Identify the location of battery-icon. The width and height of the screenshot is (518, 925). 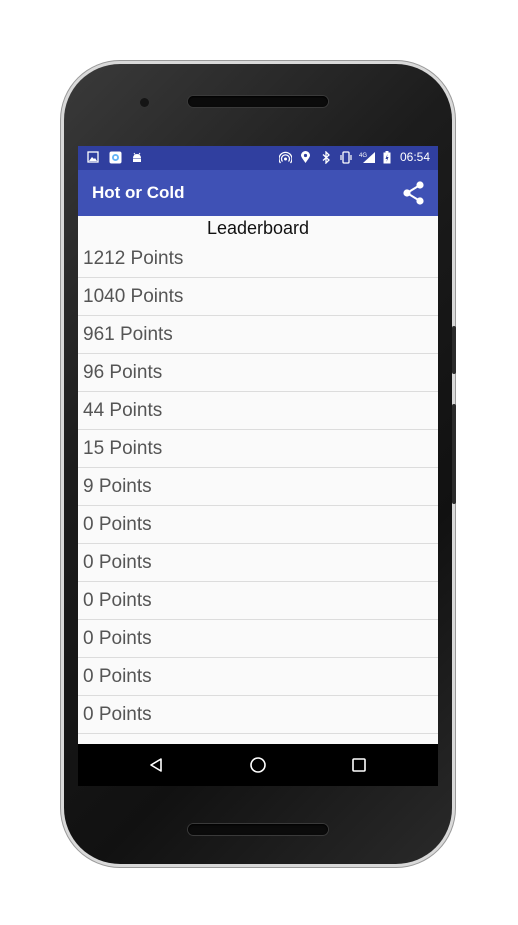
(387, 157).